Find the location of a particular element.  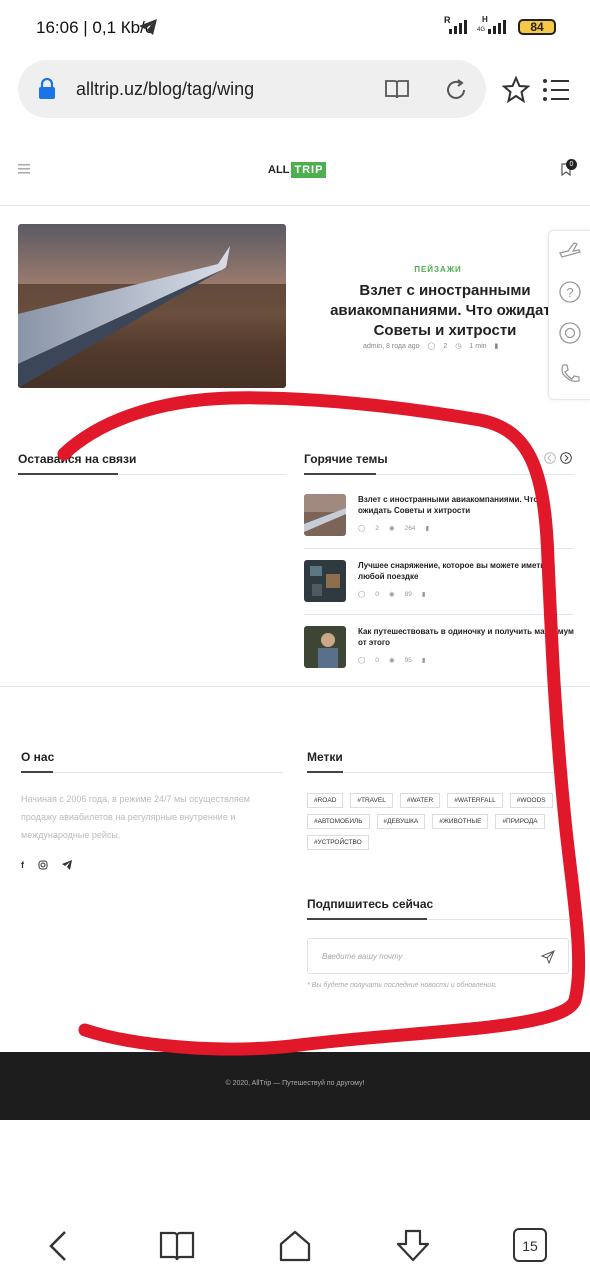

tag-link: #УСТРОЙСТВО is located at coordinates (338, 842).